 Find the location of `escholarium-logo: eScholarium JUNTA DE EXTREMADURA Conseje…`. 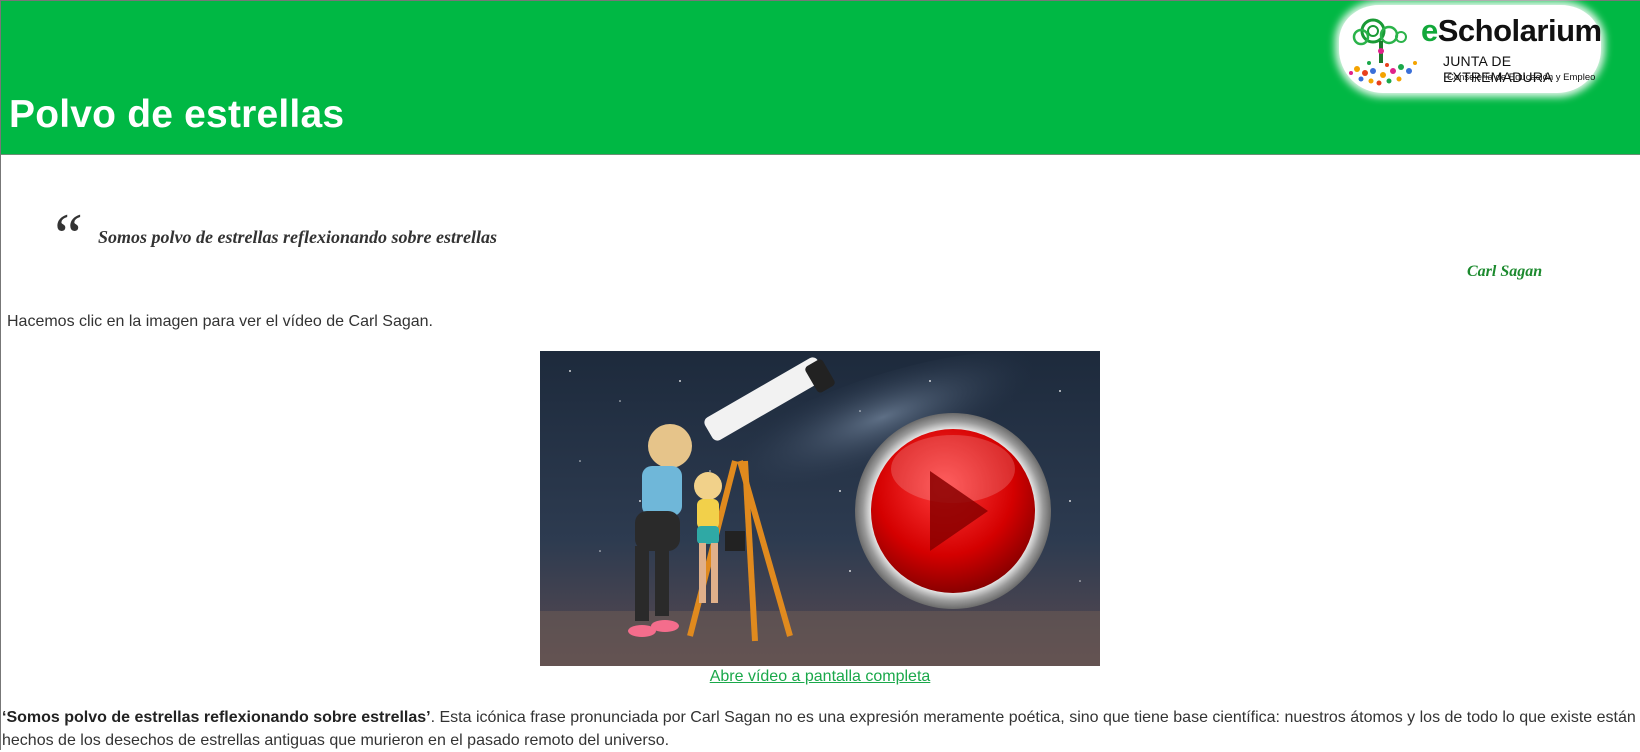

escholarium-logo: eScholarium JUNTA DE EXTREMADURA Conseje… is located at coordinates (1470, 49).